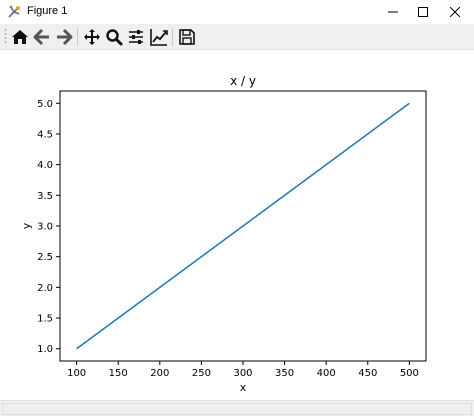 The width and height of the screenshot is (474, 416). I want to click on maximize-icon, so click(423, 12).